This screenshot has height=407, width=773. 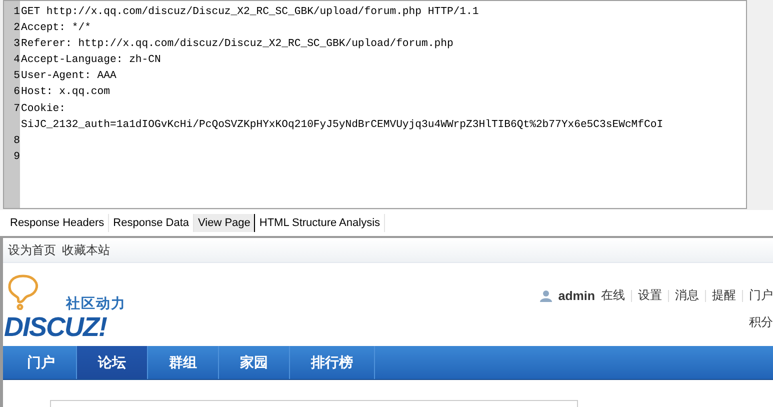 What do you see at coordinates (65, 92) in the screenshot?
I see `code-line: Host: x.qq.com` at bounding box center [65, 92].